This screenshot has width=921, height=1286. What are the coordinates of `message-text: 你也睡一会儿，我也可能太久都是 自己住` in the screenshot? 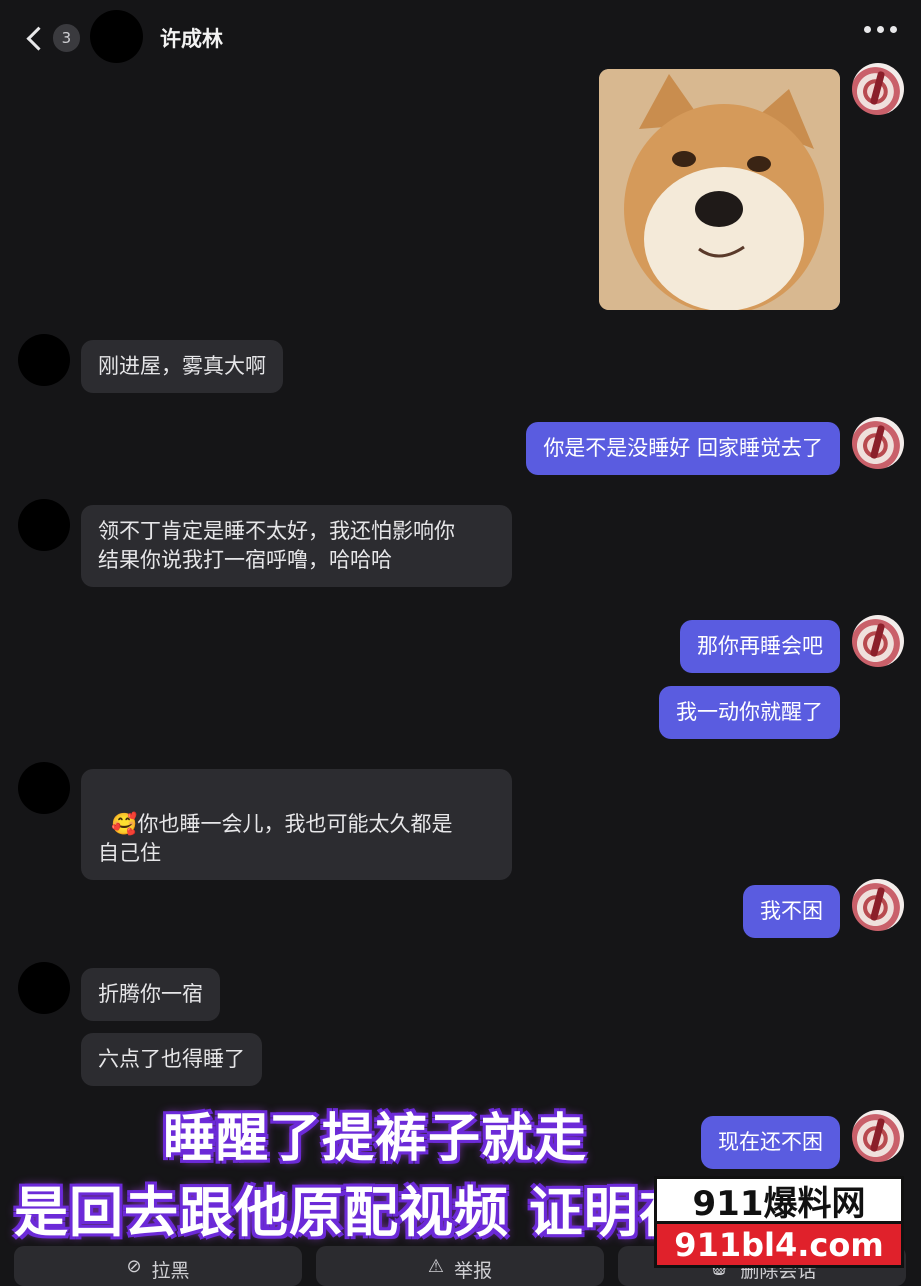 It's located at (275, 838).